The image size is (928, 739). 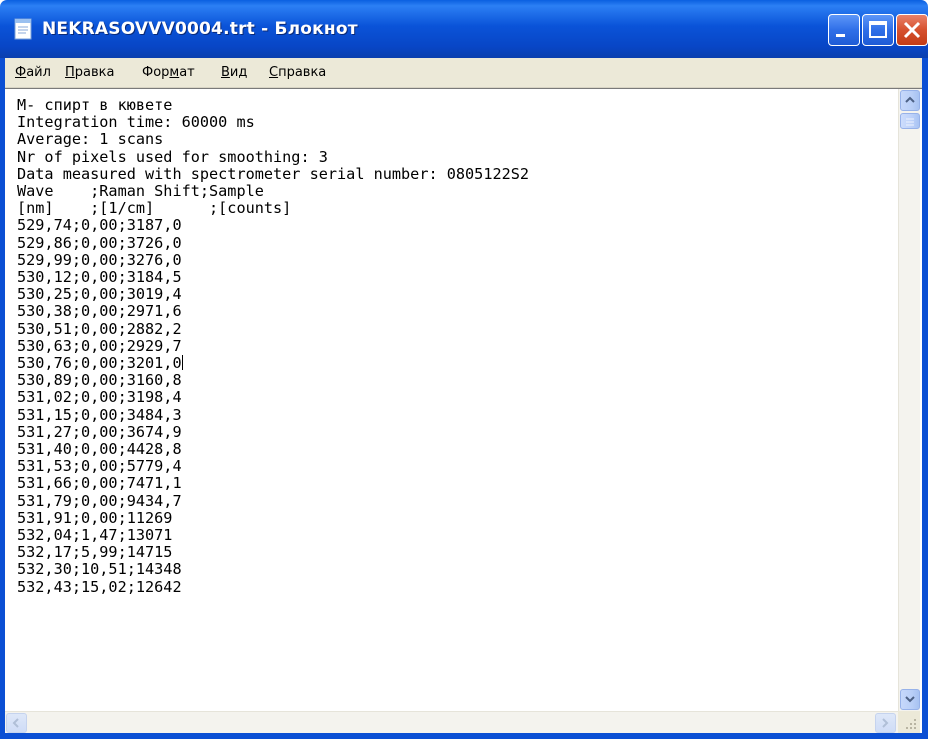 I want to click on text-line: 530,63;0,00;2929,7, so click(x=99, y=346).